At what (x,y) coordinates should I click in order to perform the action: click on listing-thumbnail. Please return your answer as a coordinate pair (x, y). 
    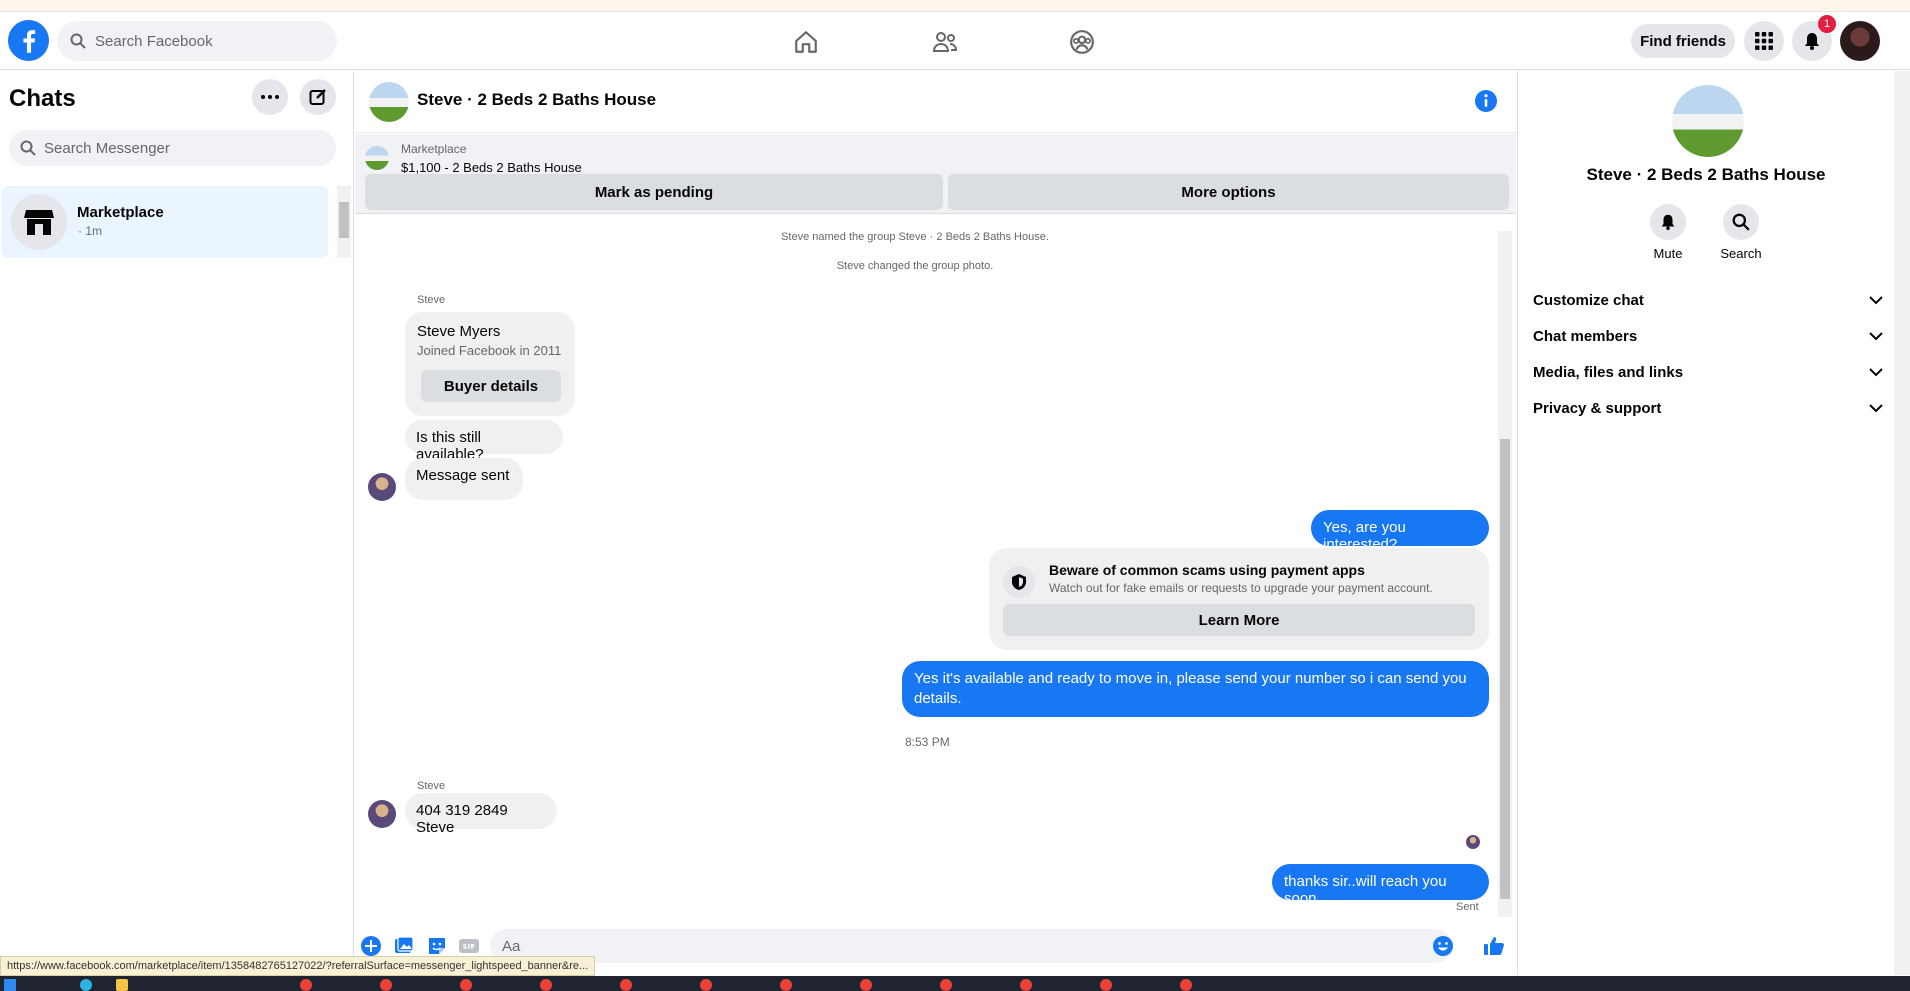
    Looking at the image, I should click on (377, 158).